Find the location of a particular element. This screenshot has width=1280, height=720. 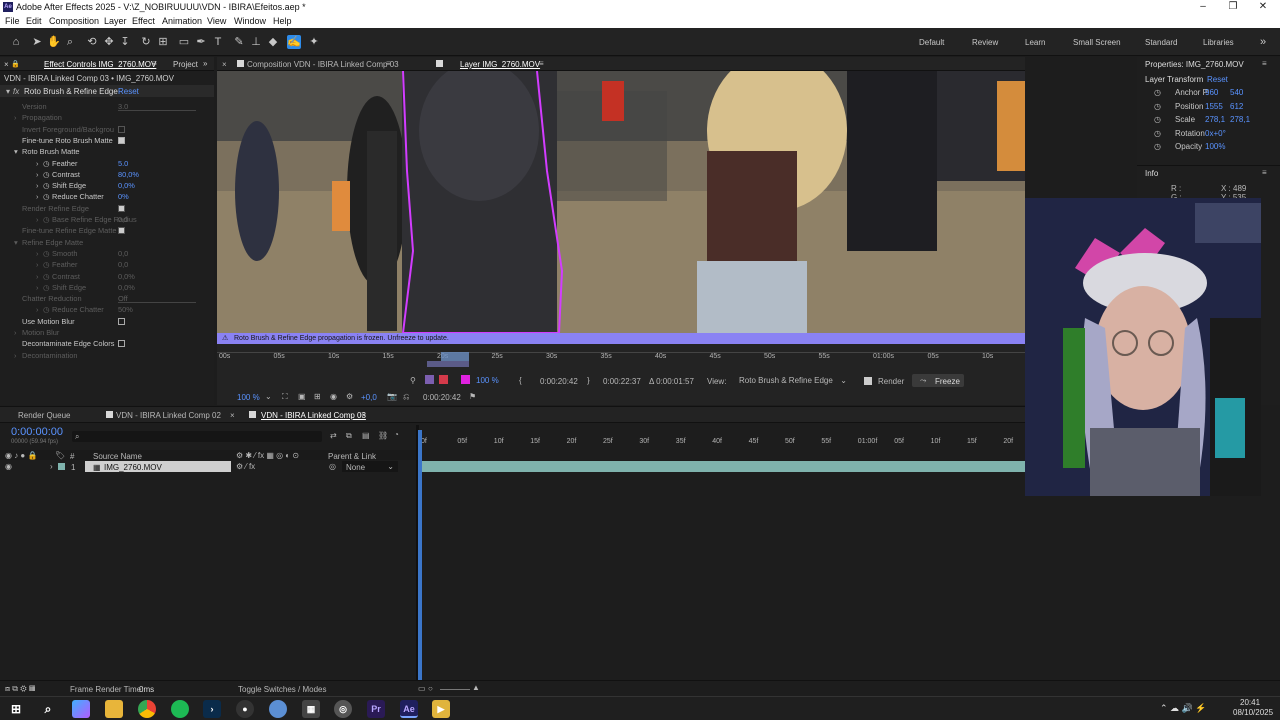

tray-icons: ⌃ ☁ 🔊 ⚡ is located at coordinates (1183, 708).